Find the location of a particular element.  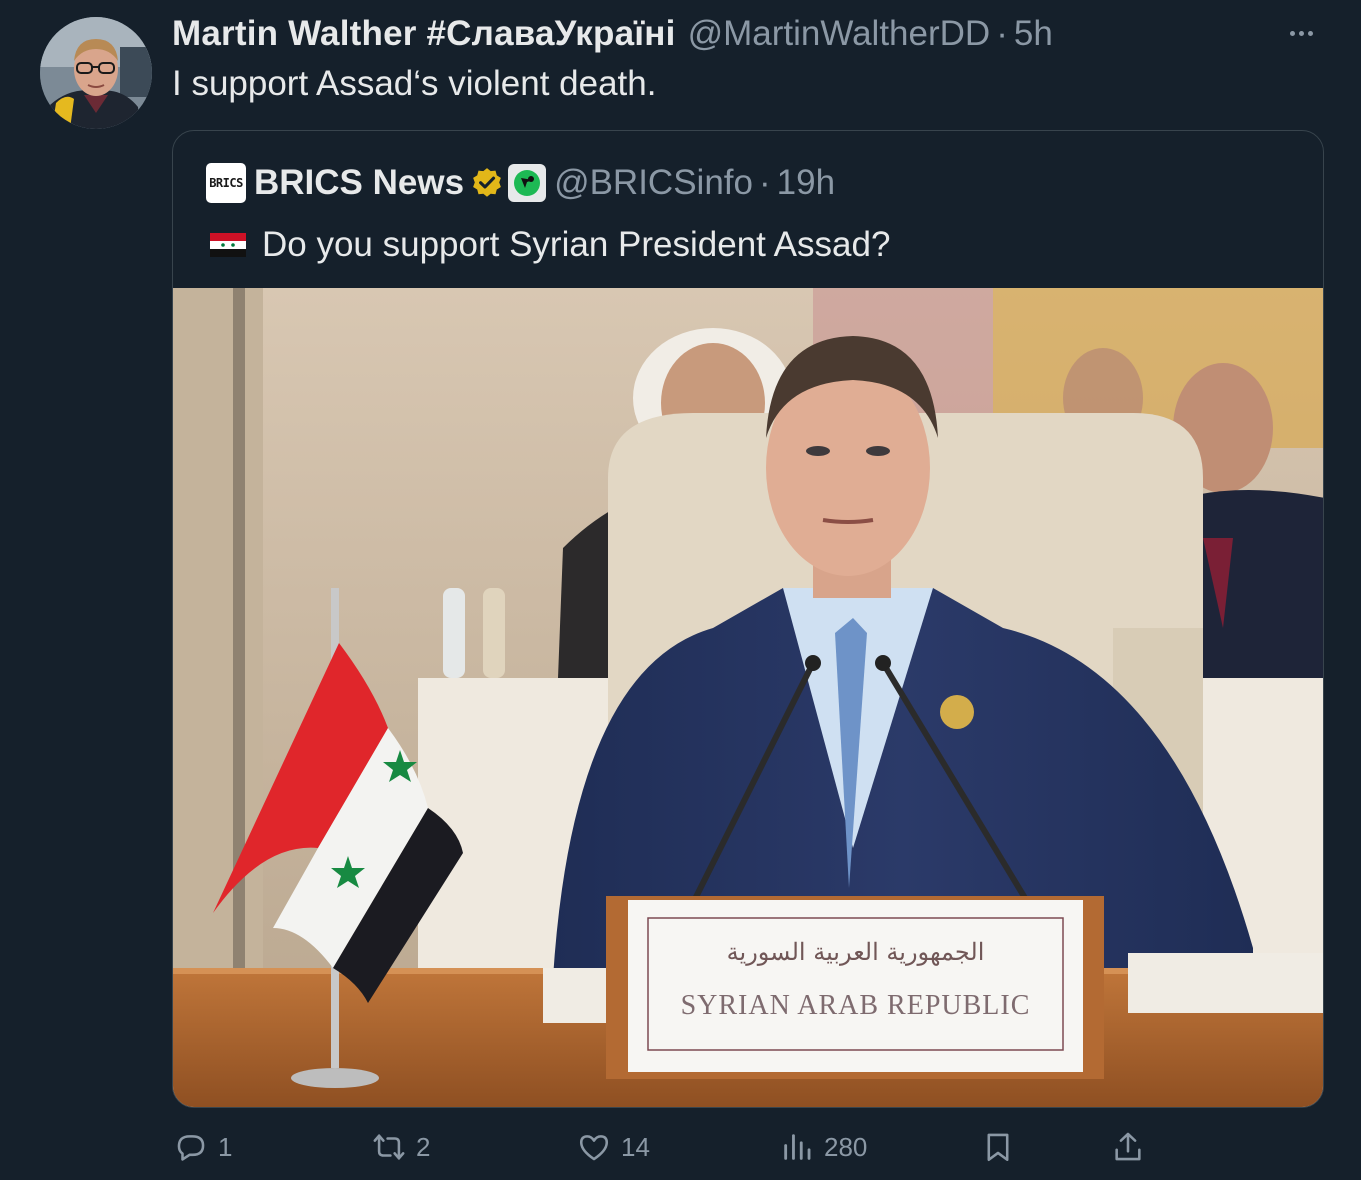

brics-logo-icon: BRICS is located at coordinates (226, 183).